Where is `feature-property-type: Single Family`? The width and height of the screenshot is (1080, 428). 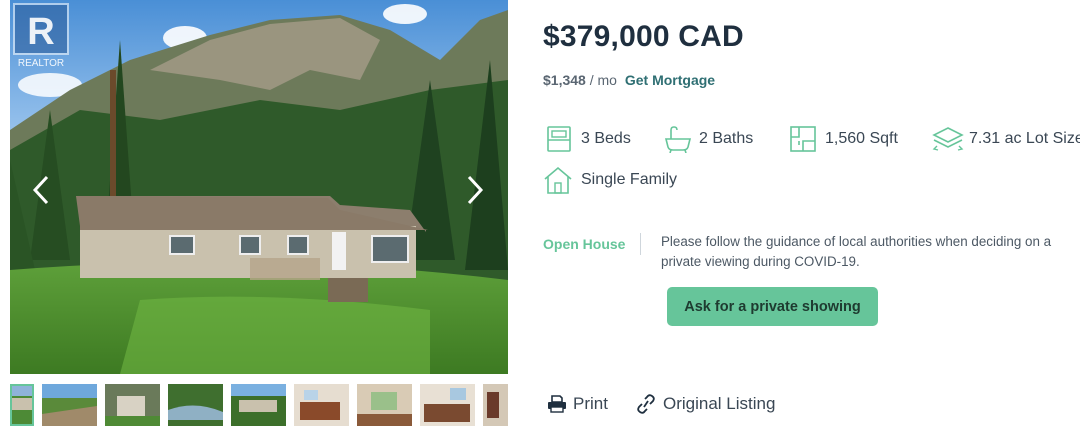 feature-property-type: Single Family is located at coordinates (610, 180).